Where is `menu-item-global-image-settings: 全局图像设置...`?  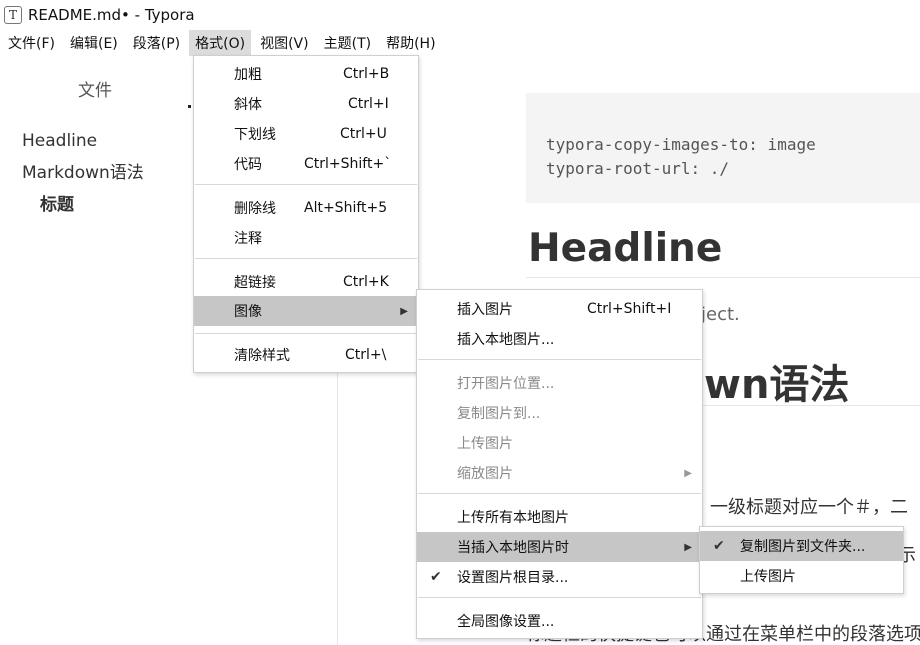 menu-item-global-image-settings: 全局图像设置... is located at coordinates (559, 621).